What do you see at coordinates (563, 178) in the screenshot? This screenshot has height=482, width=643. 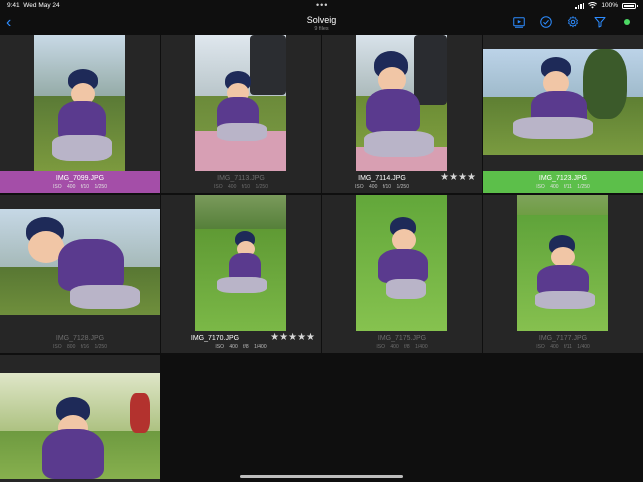 I see `file-name: IMG_7123.JPG` at bounding box center [563, 178].